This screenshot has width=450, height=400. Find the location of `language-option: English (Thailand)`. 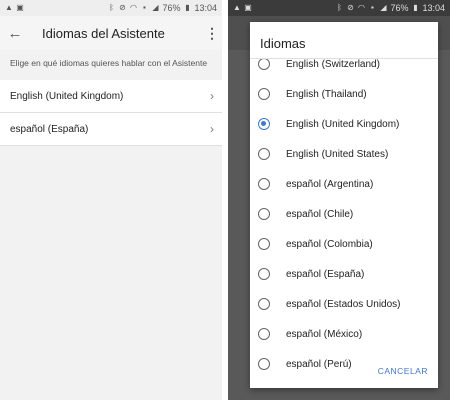

language-option: English (Thailand) is located at coordinates (344, 94).